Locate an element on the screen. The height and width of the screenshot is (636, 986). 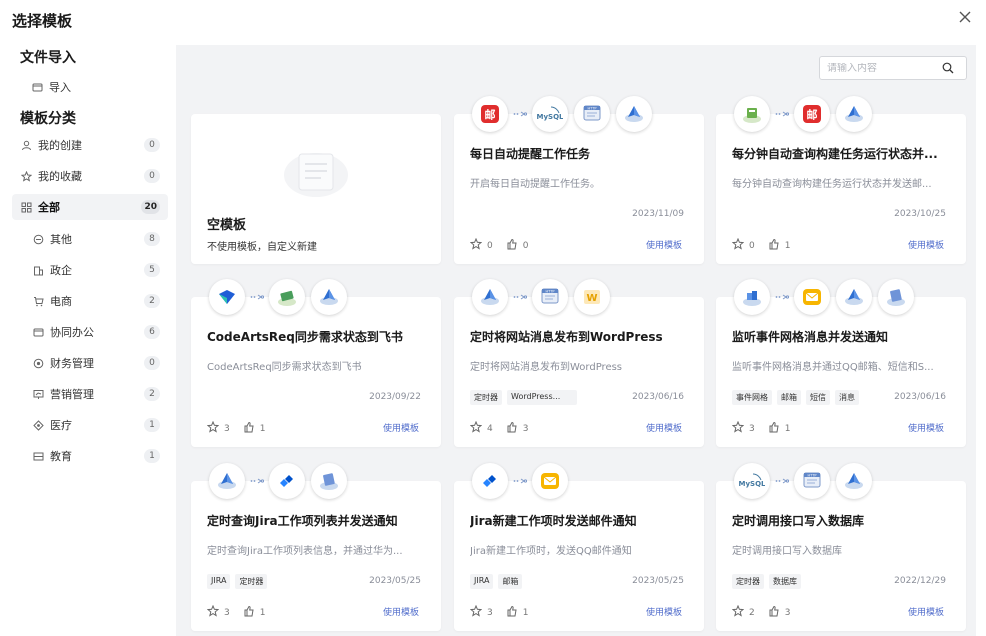
card-desc: CodeArtsReq同步需求状态到飞书 is located at coordinates (284, 367).